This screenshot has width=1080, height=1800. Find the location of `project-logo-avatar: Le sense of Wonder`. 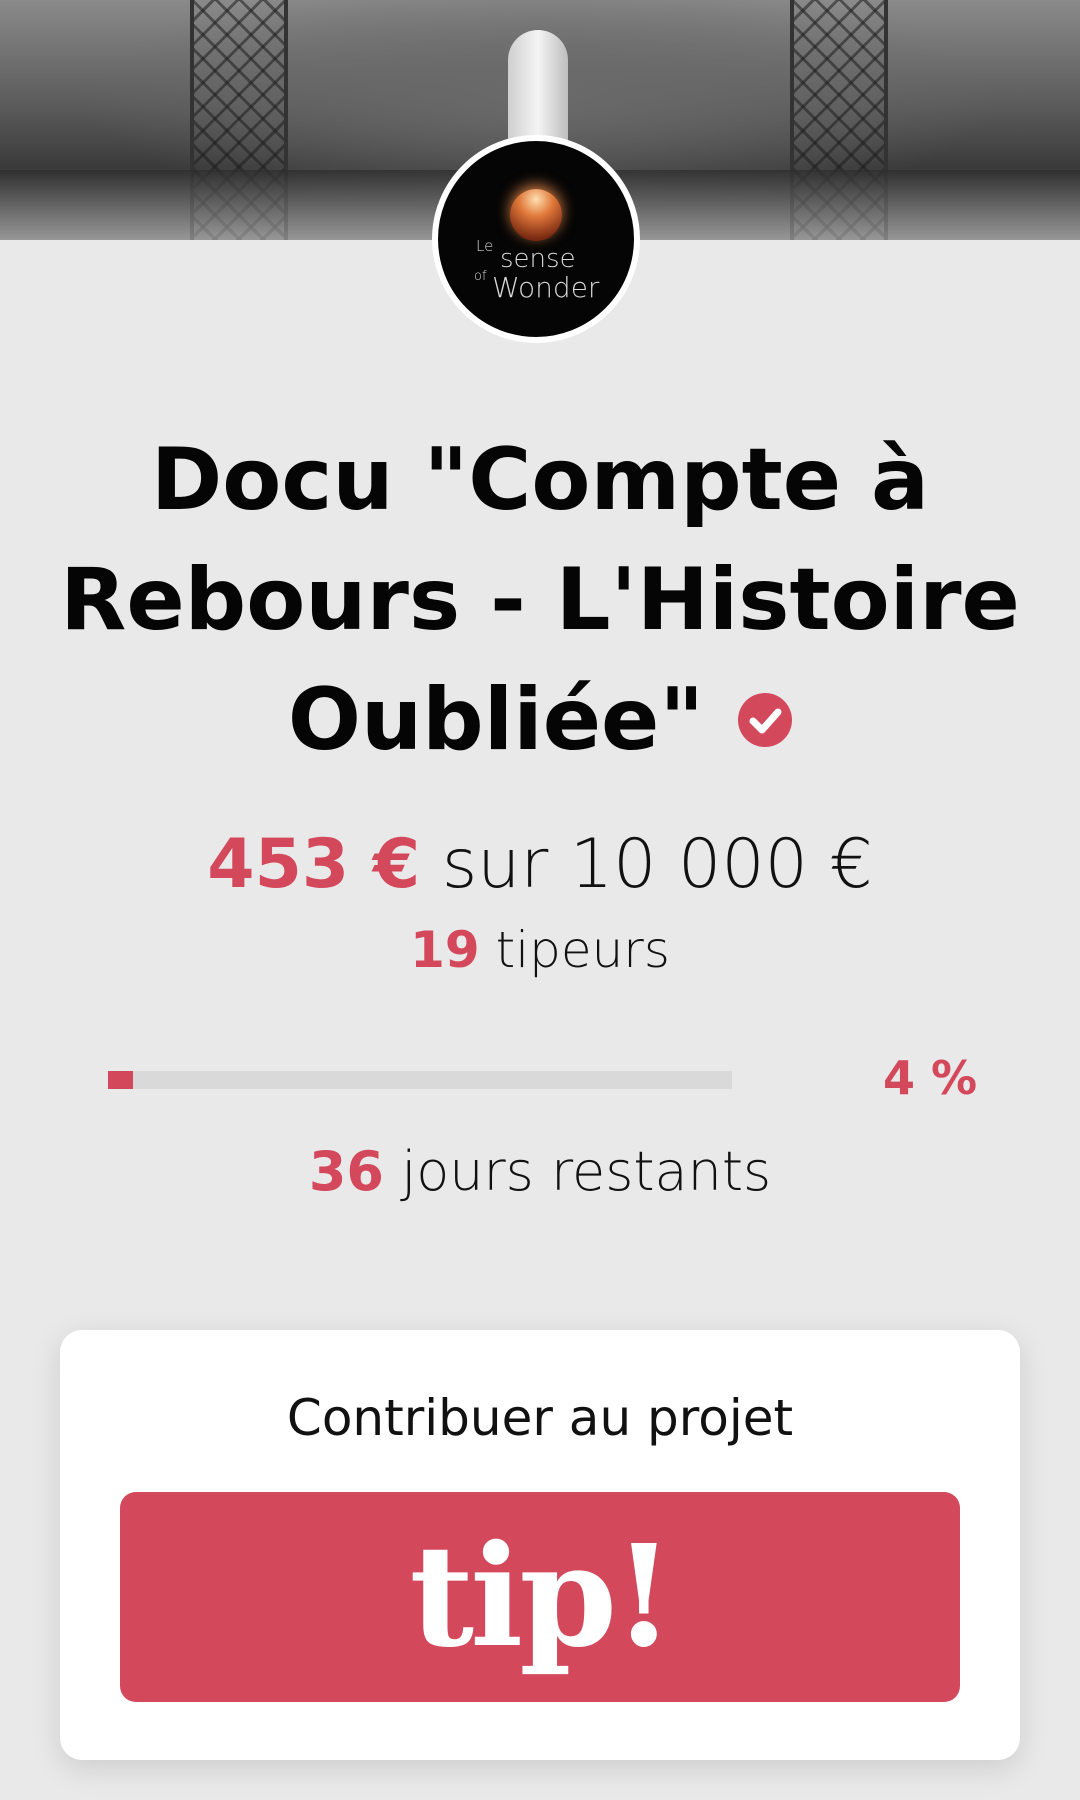

project-logo-avatar: Le sense of Wonder is located at coordinates (536, 239).